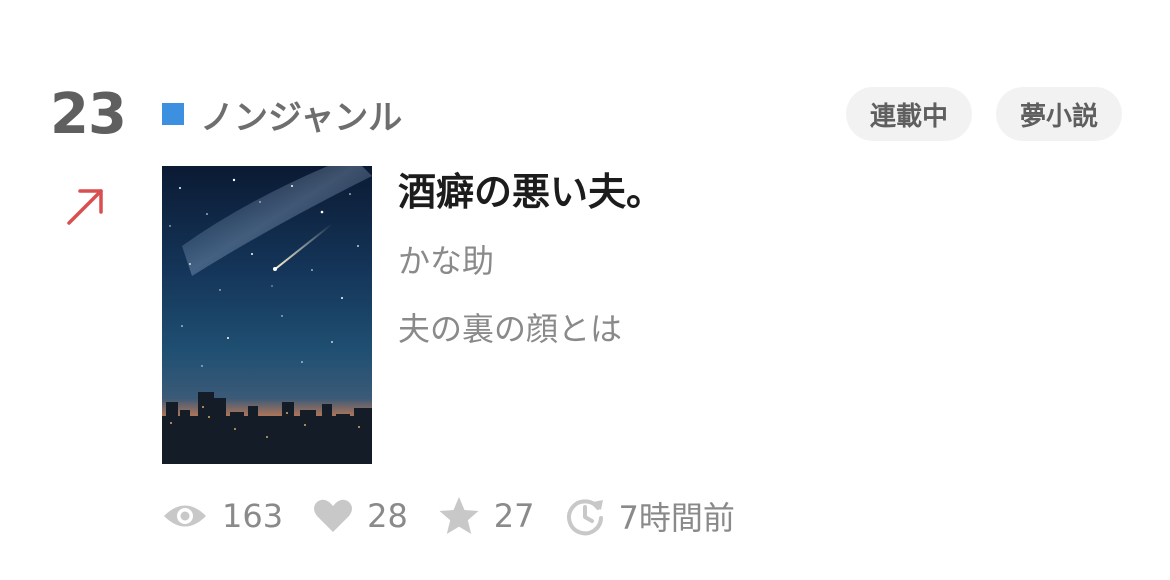  Describe the element at coordinates (676, 518) in the screenshot. I see `updated-time: 7時間前` at that location.